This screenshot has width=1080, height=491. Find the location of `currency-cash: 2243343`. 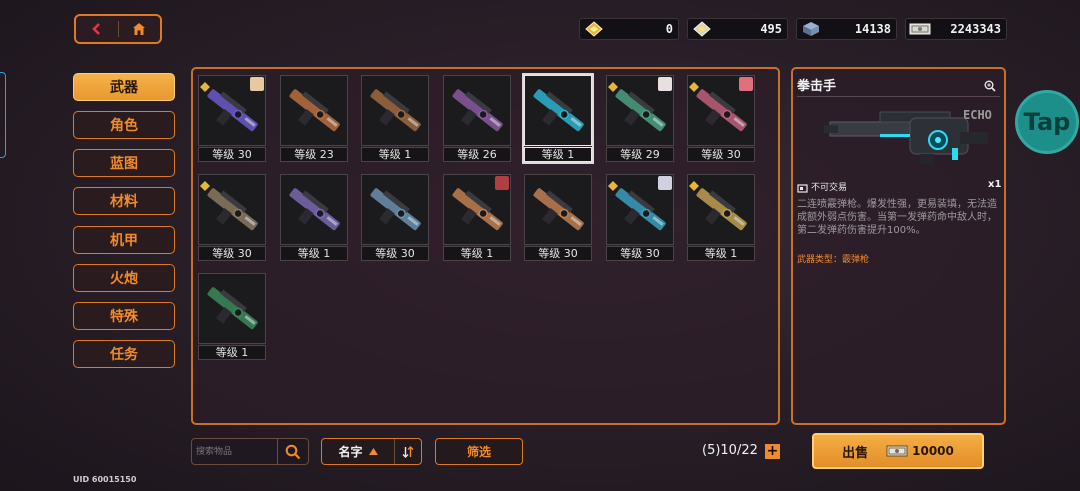

currency-cash: 2243343 is located at coordinates (956, 29).